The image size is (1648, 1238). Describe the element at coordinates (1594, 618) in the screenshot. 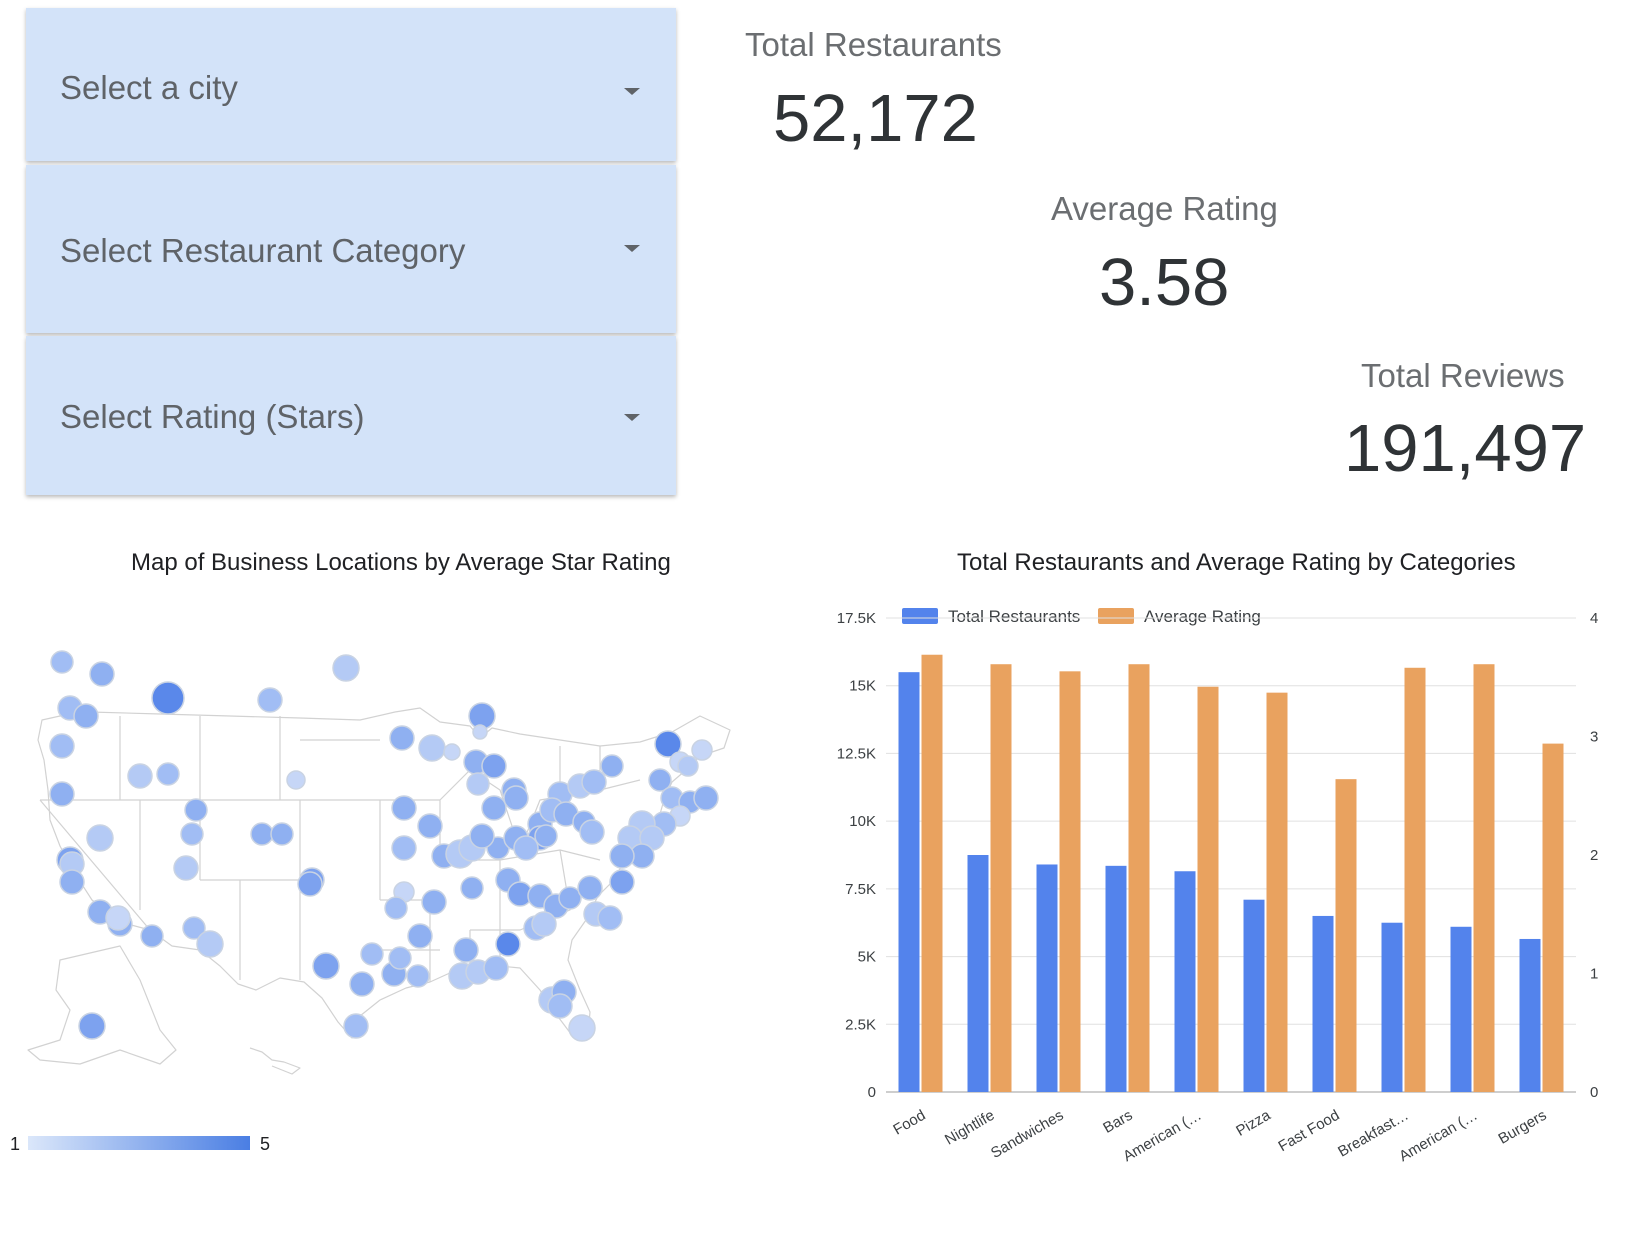

I see `right-axis-tick-label: 4` at that location.